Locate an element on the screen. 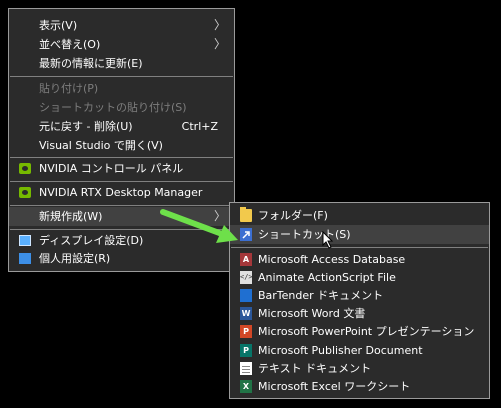  submenu-item-label: Microsoft Excel ワークシート is located at coordinates (334, 386).